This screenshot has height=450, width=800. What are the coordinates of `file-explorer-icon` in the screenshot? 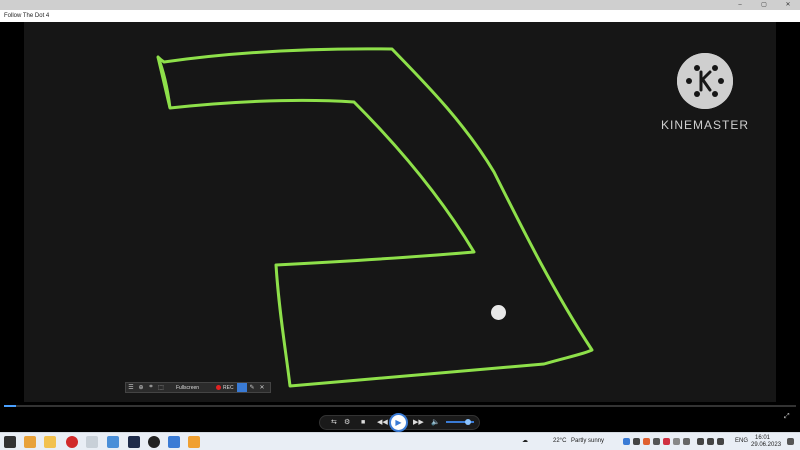 It's located at (50, 442).